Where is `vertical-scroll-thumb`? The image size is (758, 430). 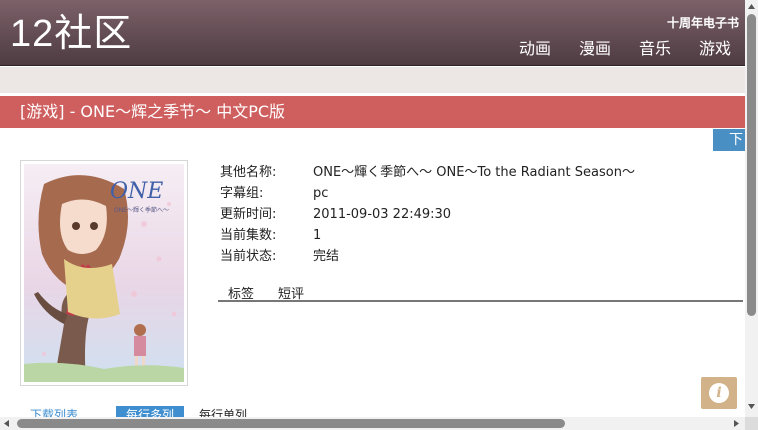
vertical-scroll-thumb is located at coordinates (751, 165).